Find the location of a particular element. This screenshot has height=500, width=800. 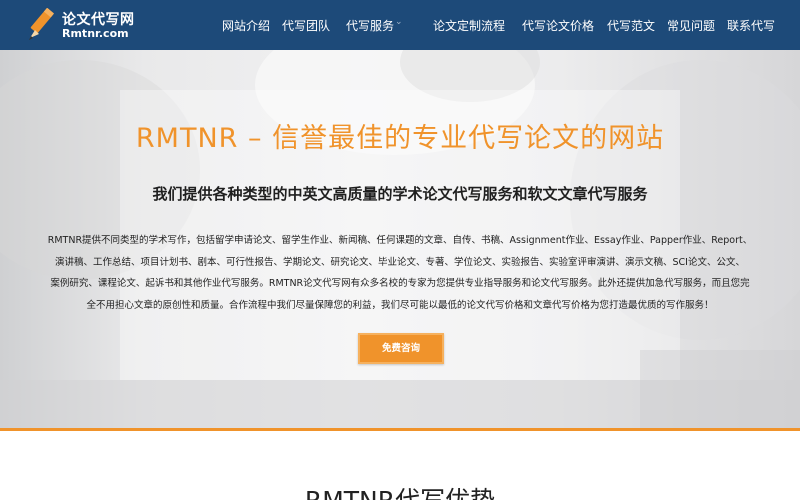

nav-item-about: 网站介绍 is located at coordinates (246, 25).